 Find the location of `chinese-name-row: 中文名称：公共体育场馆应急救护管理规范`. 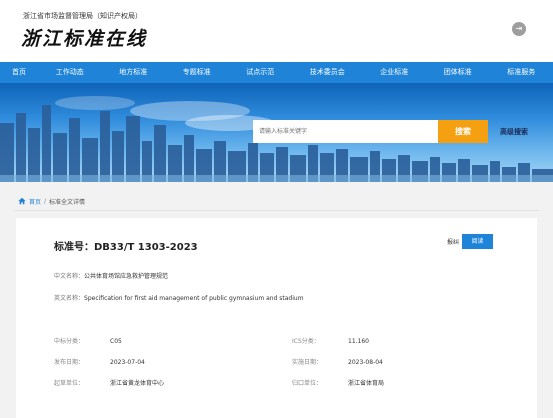

chinese-name-row: 中文名称：公共体育场馆应急救护管理规范 is located at coordinates (111, 275).